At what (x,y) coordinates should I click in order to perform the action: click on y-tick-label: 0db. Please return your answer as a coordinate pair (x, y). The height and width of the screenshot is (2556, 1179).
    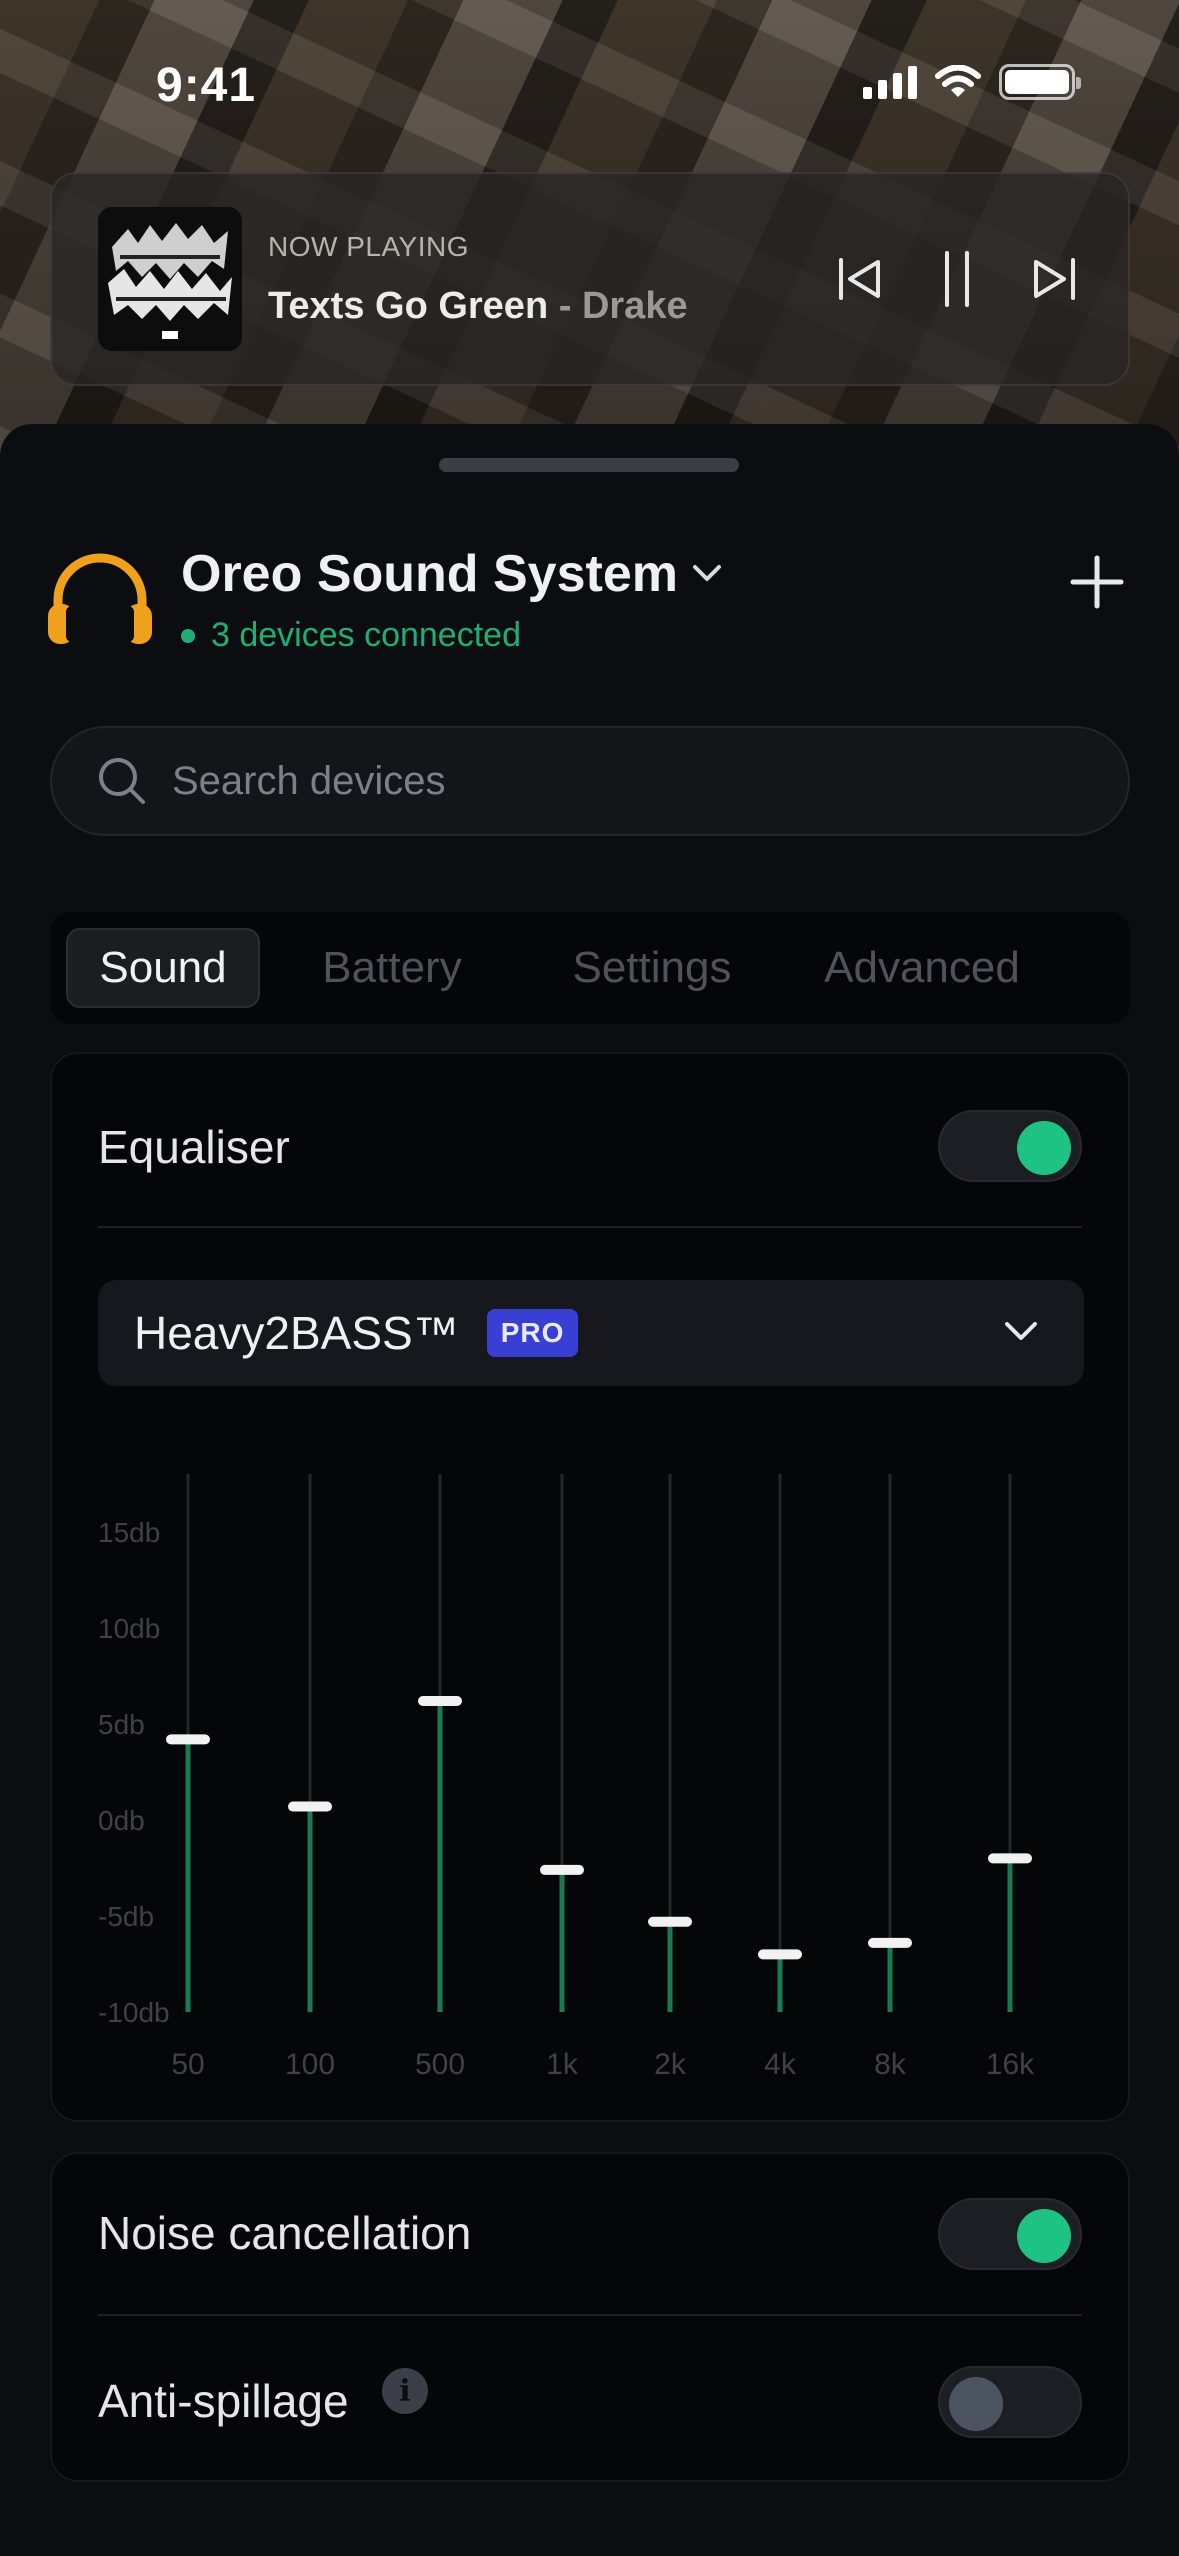
    Looking at the image, I should click on (121, 1820).